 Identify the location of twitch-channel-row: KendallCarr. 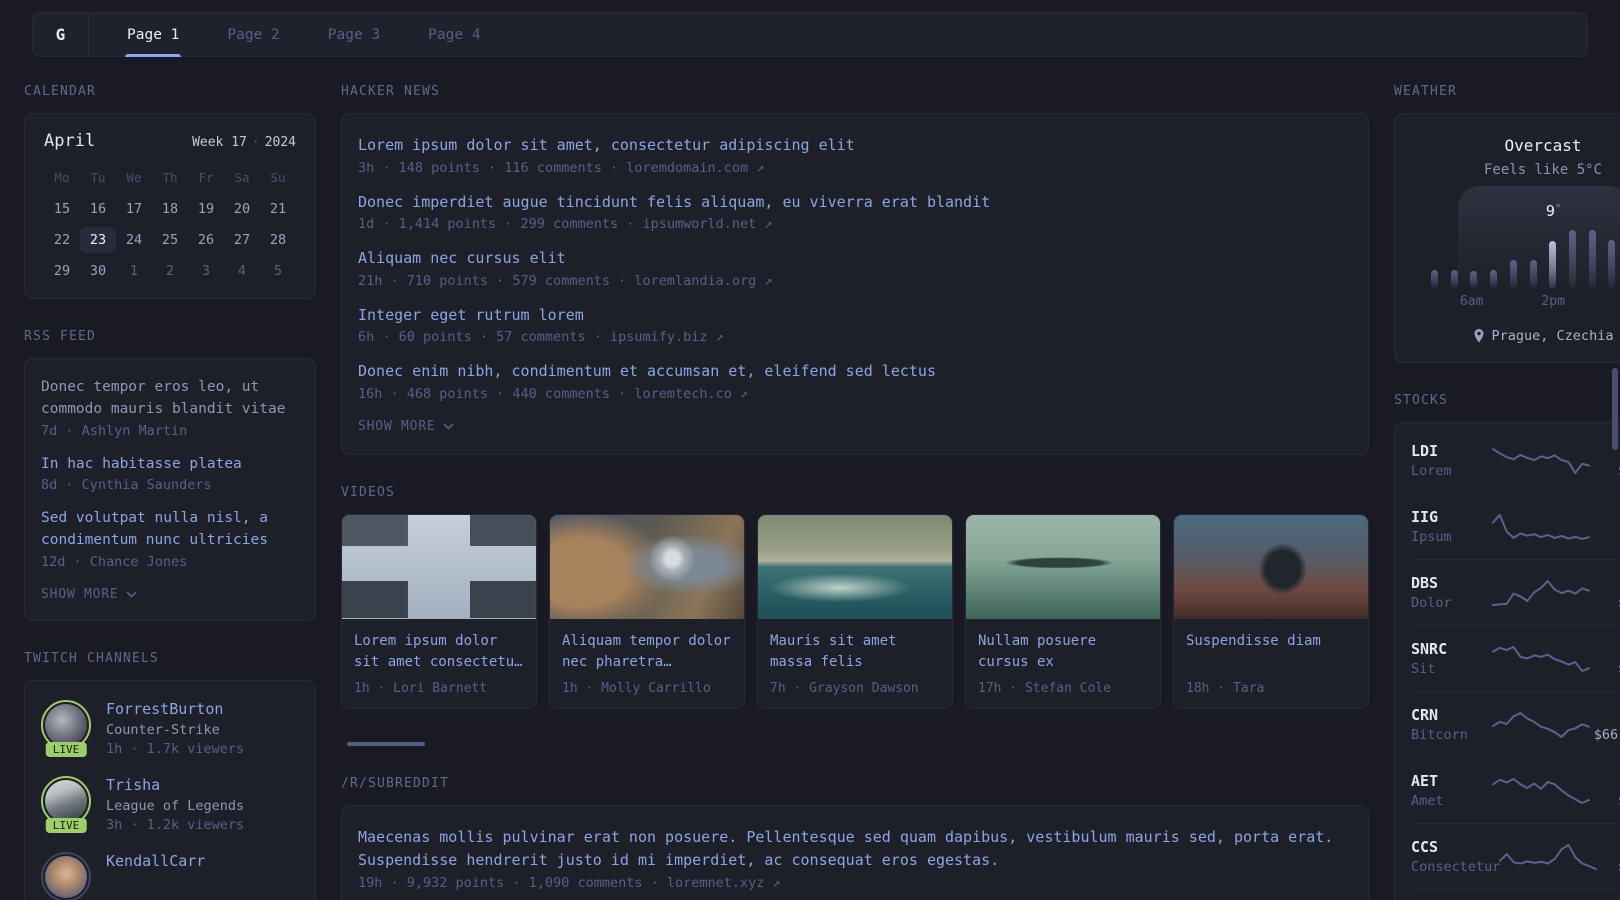
(170, 875).